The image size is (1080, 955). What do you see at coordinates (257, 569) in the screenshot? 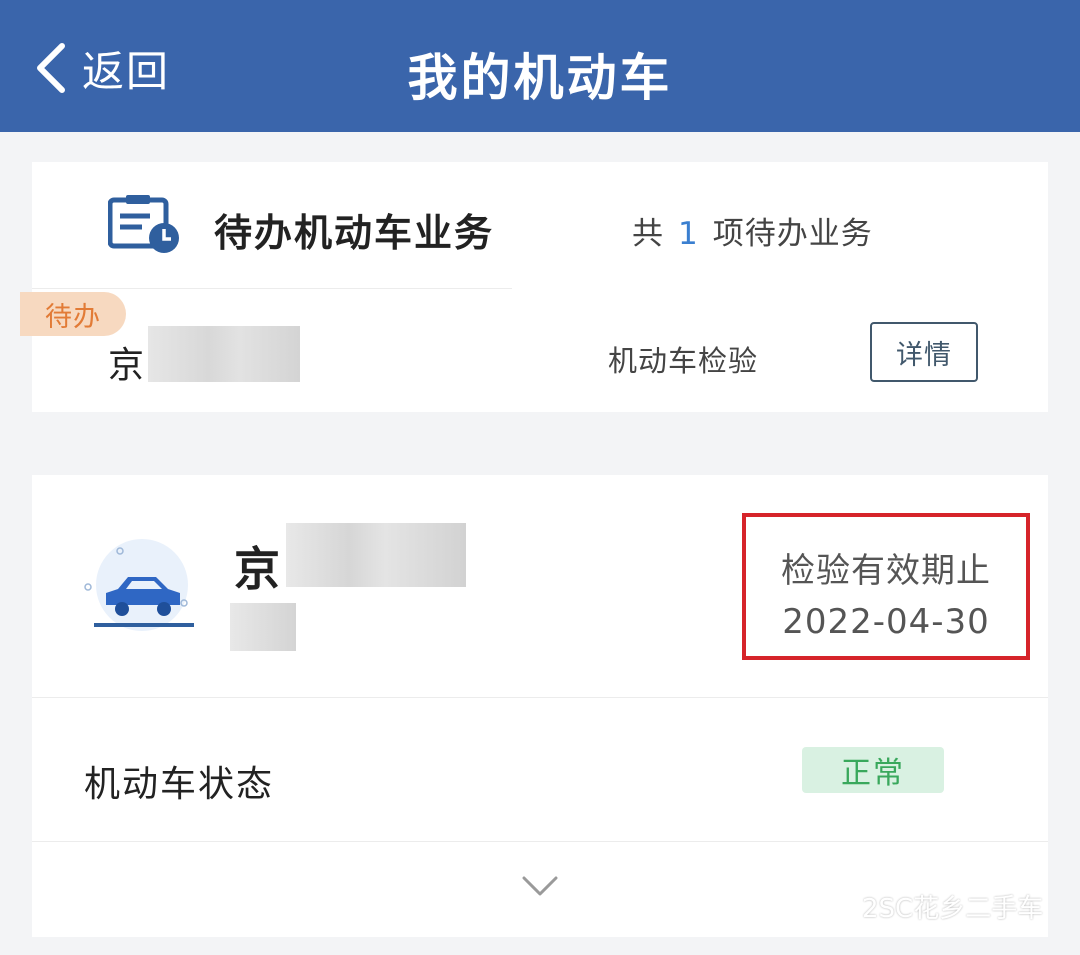
I see `vehicle-plate-number: 京` at bounding box center [257, 569].